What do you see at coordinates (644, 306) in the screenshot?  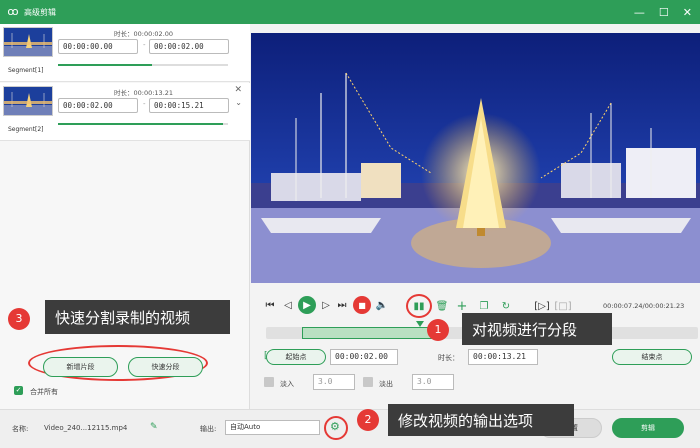 I see `time-readout: 00:00:07.24/00:00:21.23` at bounding box center [644, 306].